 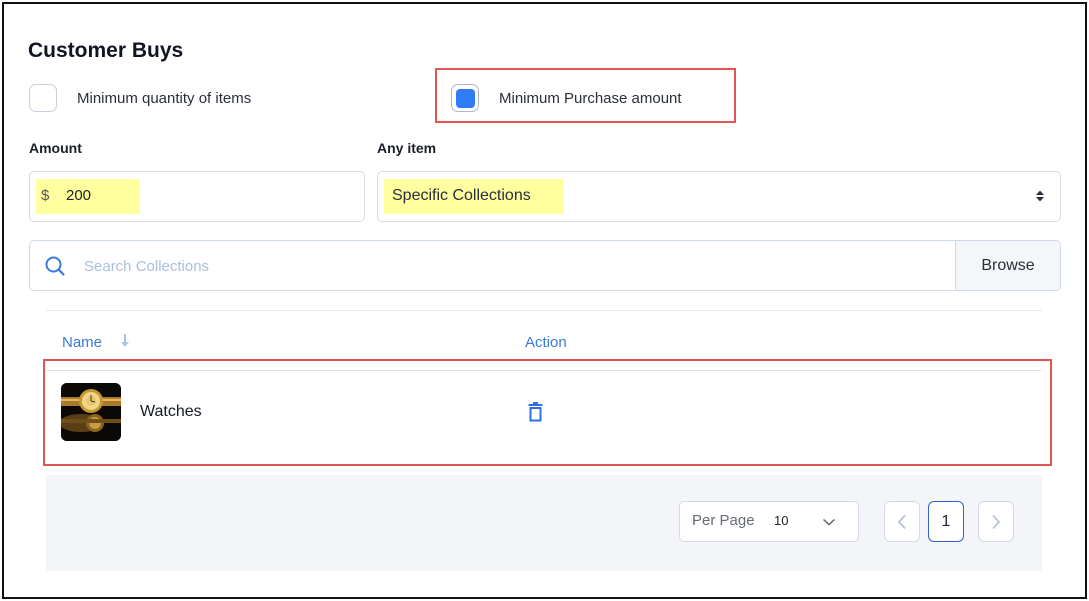 I want to click on min-quantity-option: Minimum quantity of items, so click(x=140, y=98).